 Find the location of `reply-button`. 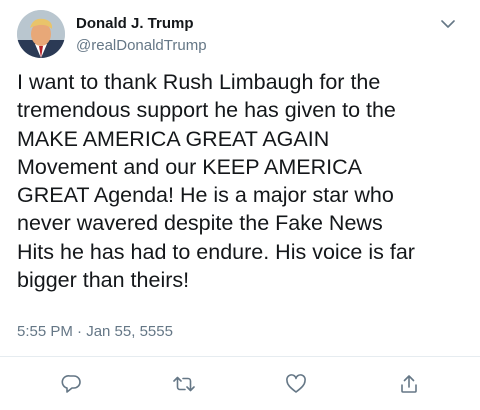

reply-button is located at coordinates (72, 384).